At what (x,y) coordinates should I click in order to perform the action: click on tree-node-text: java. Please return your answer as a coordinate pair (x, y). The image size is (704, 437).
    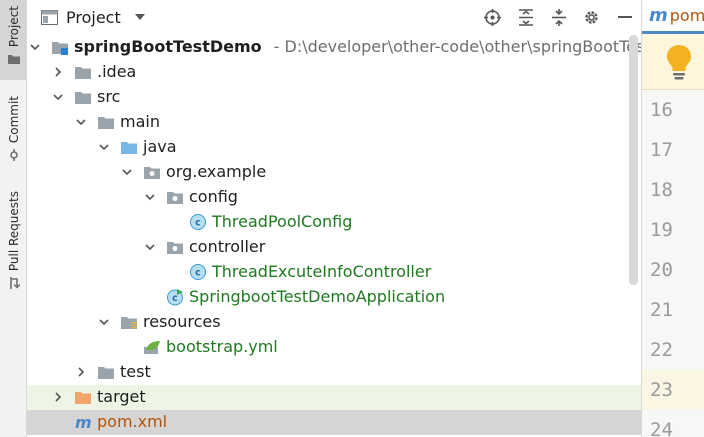
    Looking at the image, I should click on (160, 146).